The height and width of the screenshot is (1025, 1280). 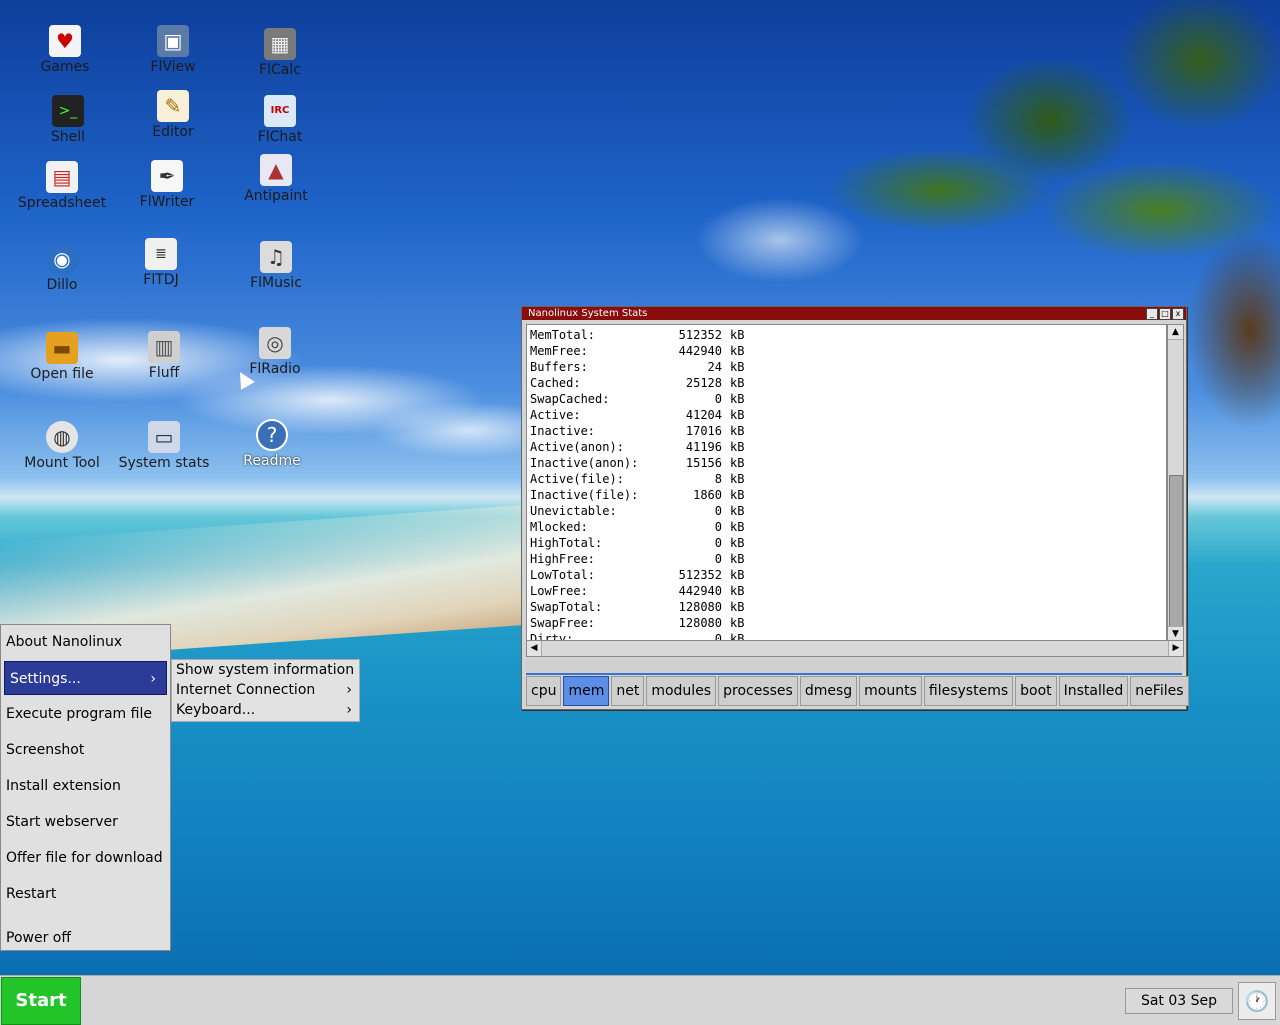 What do you see at coordinates (62, 259) in the screenshot?
I see `globe-browser-icon: ◉` at bounding box center [62, 259].